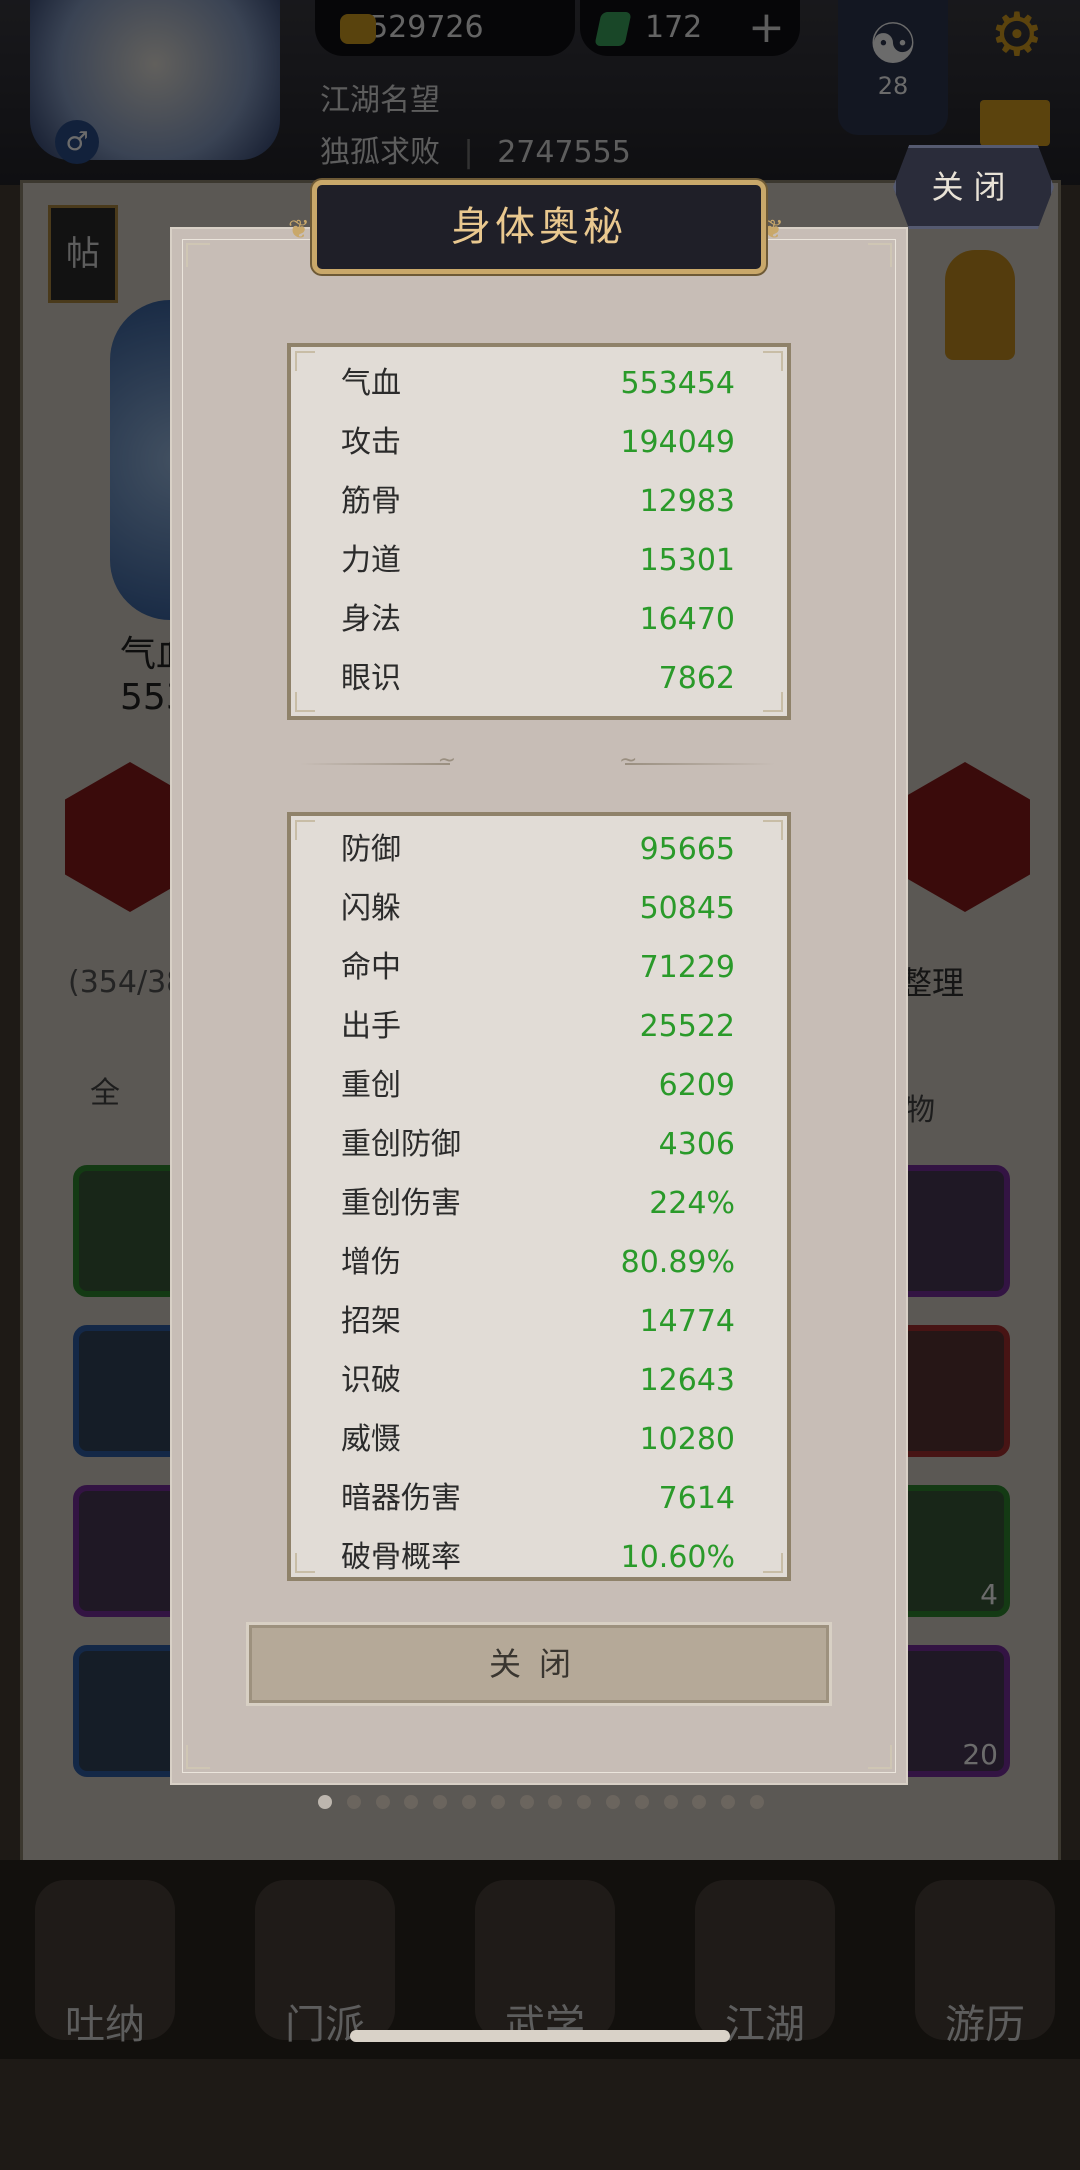  Describe the element at coordinates (538, 560) in the screenshot. I see `stat-row: 力道 15301` at that location.